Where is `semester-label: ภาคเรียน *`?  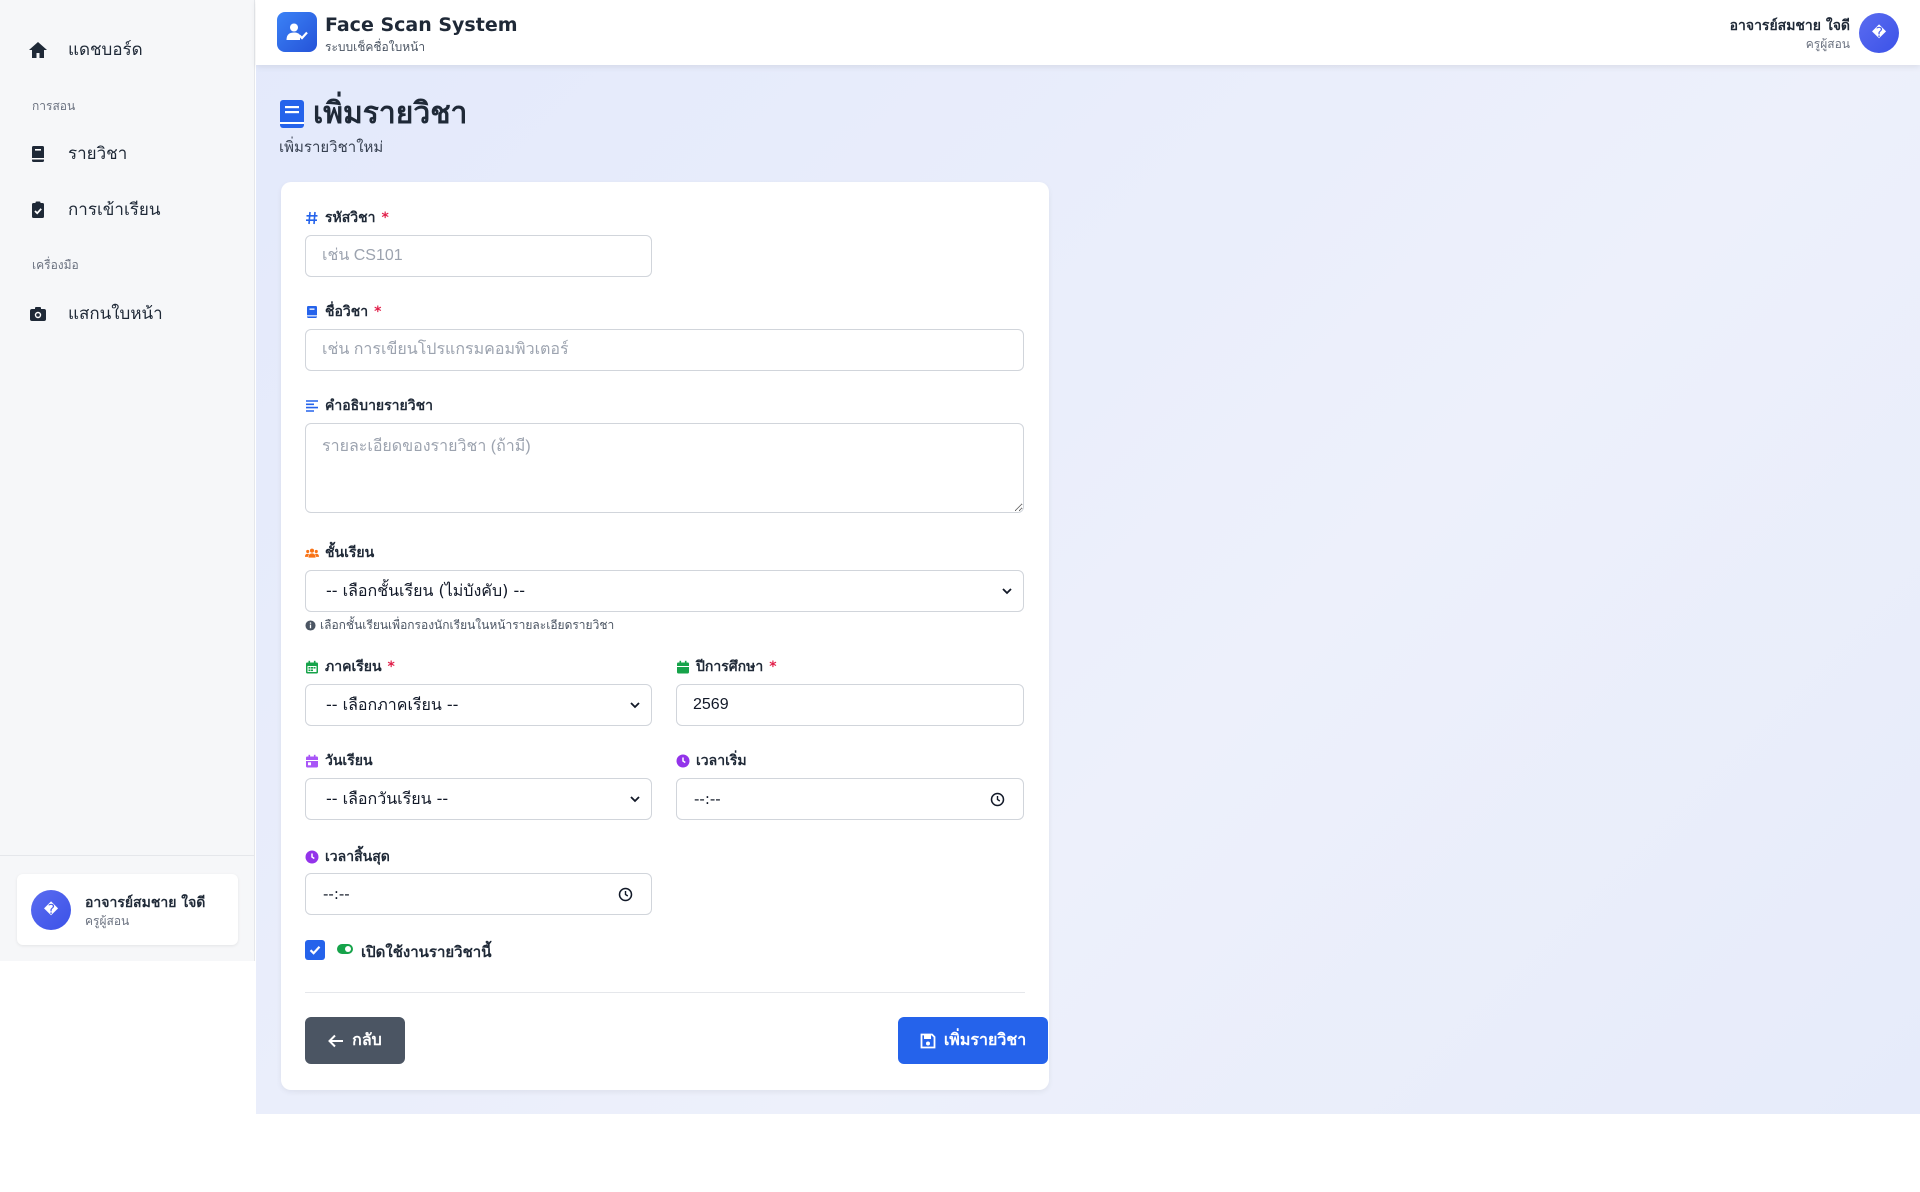
semester-label: ภาคเรียน * is located at coordinates (350, 667).